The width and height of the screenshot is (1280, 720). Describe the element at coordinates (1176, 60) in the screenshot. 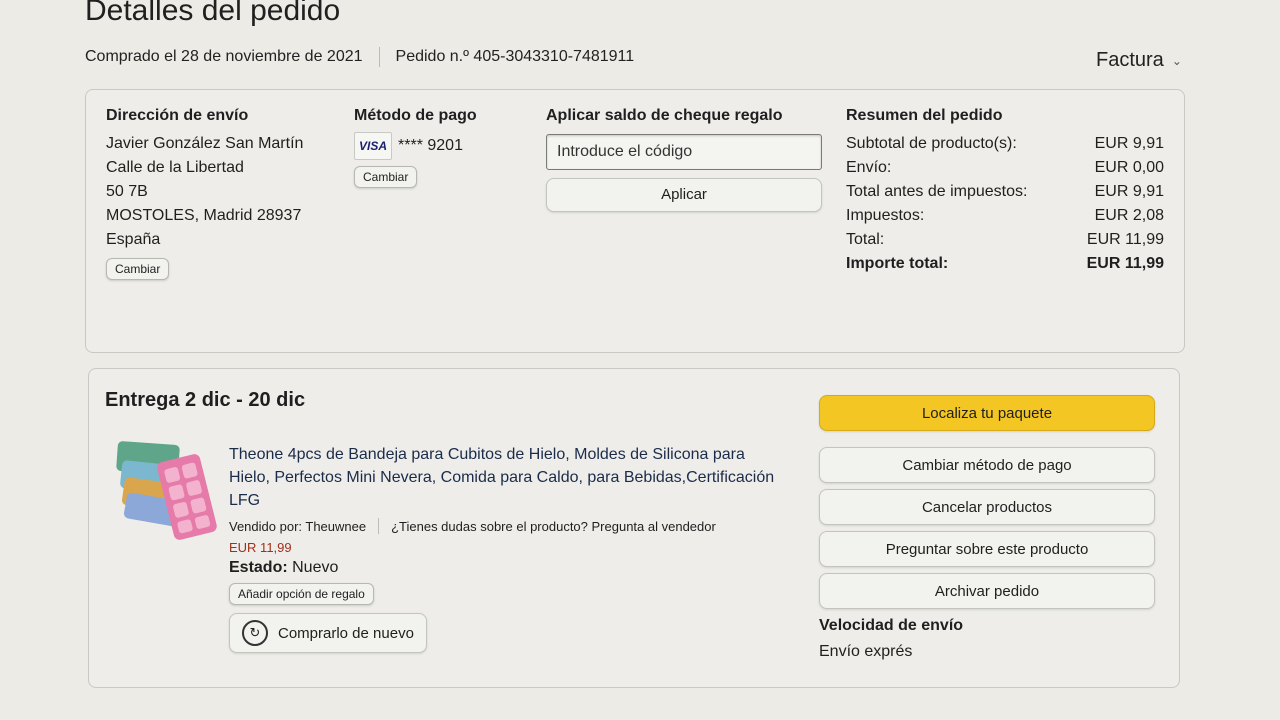

I see `chevron-down-icon: ⌄` at that location.